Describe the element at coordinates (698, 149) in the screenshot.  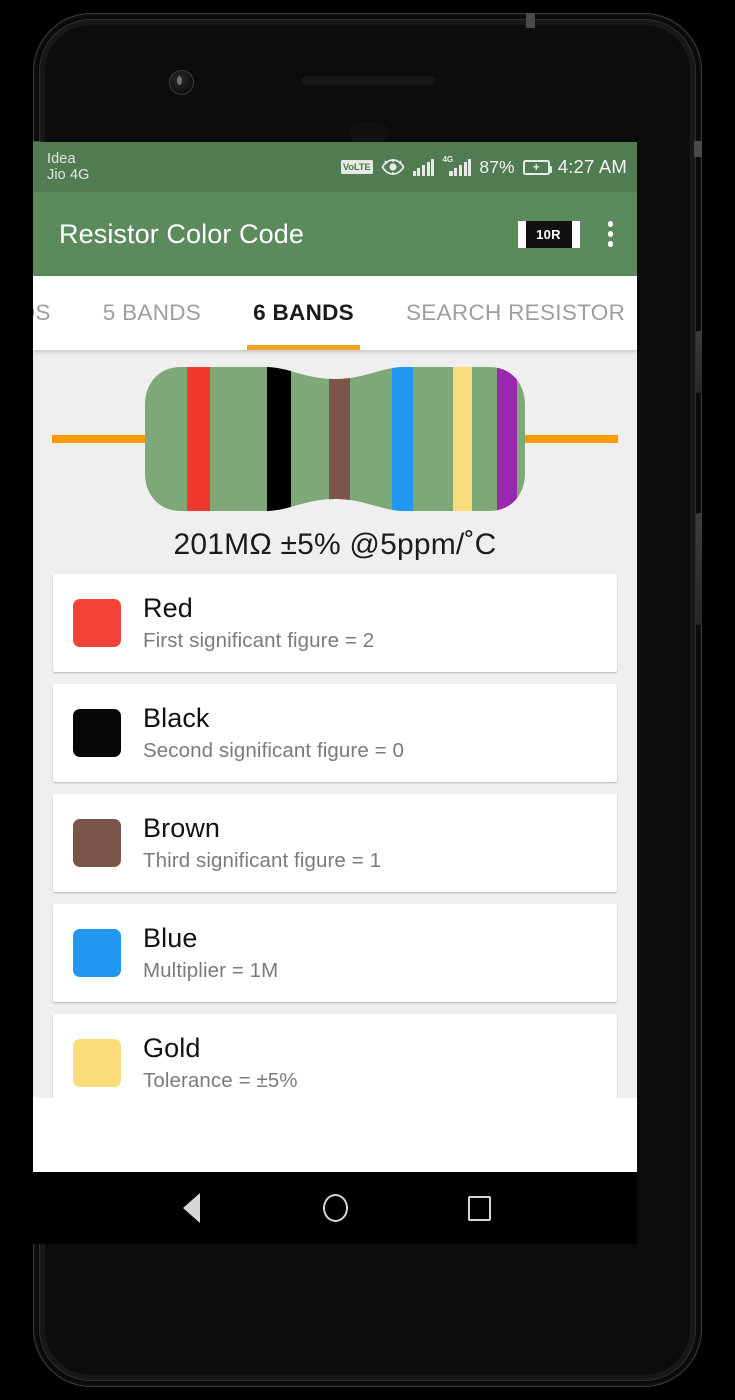
I see `antenna-line-right` at that location.